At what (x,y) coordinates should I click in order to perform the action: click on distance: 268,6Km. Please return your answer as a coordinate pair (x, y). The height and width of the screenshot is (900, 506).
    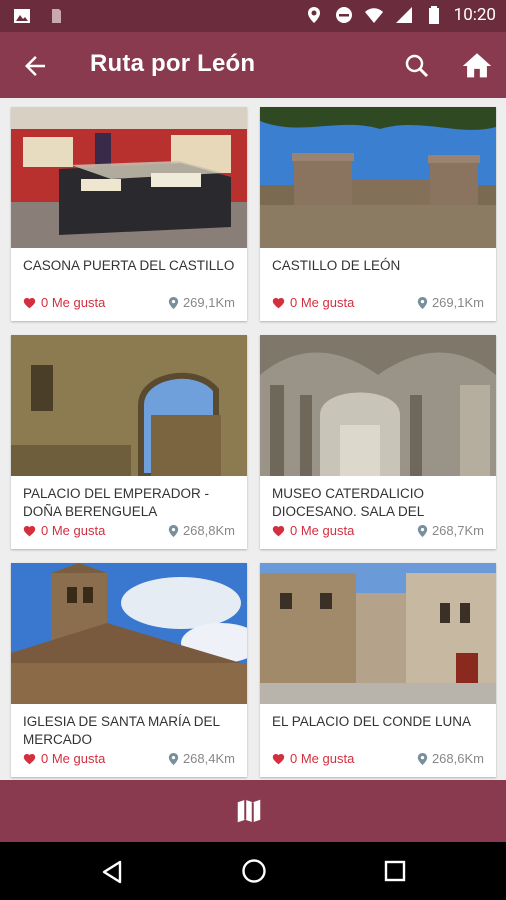
    Looking at the image, I should click on (450, 758).